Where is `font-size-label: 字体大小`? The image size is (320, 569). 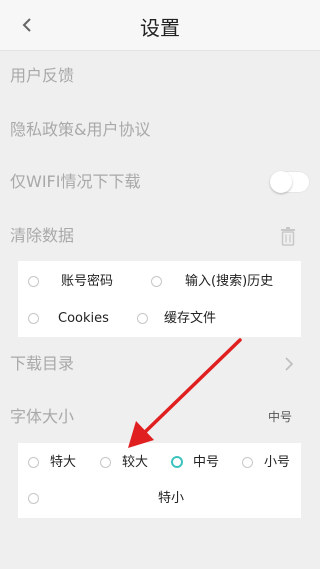 font-size-label: 字体大小 is located at coordinates (42, 416).